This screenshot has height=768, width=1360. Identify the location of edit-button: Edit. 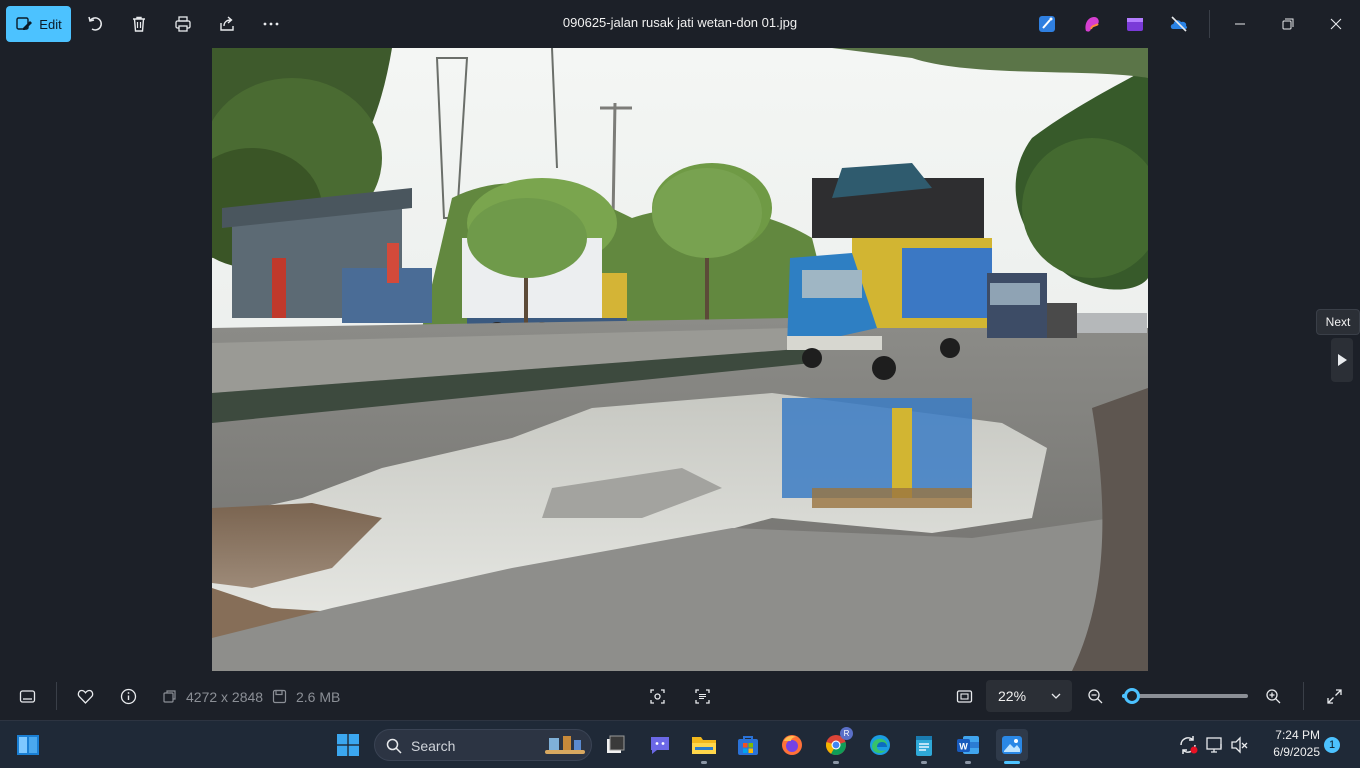
(38, 24).